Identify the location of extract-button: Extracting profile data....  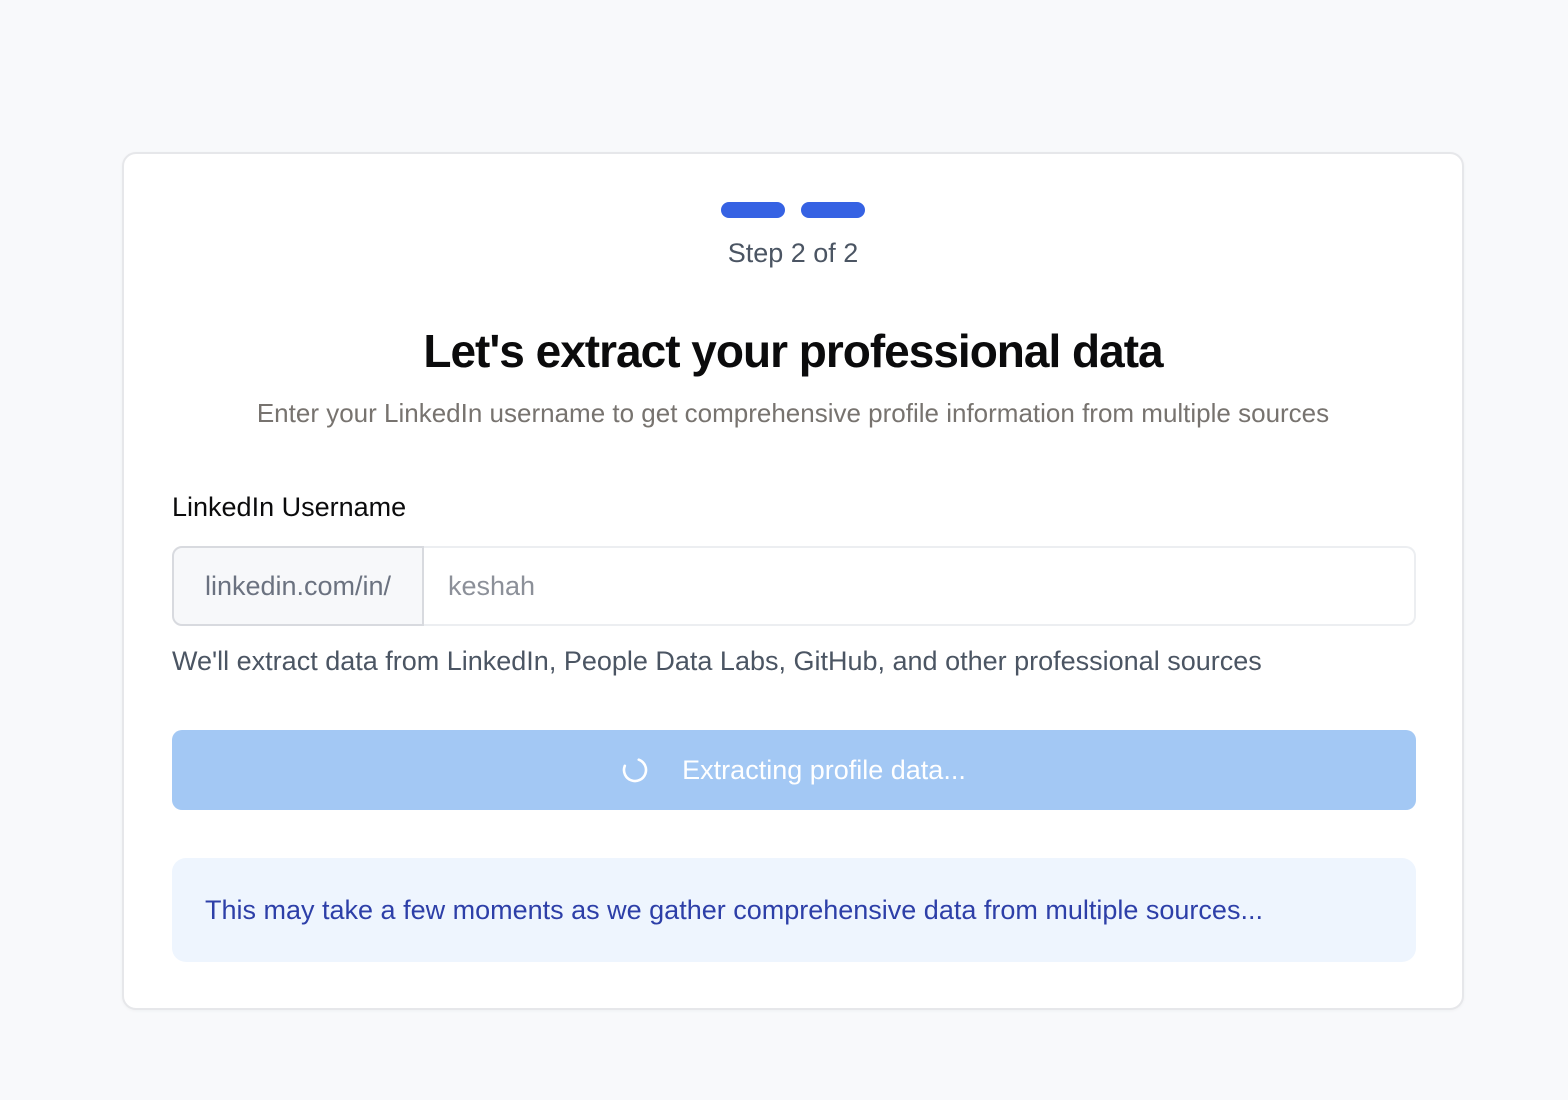
(794, 770).